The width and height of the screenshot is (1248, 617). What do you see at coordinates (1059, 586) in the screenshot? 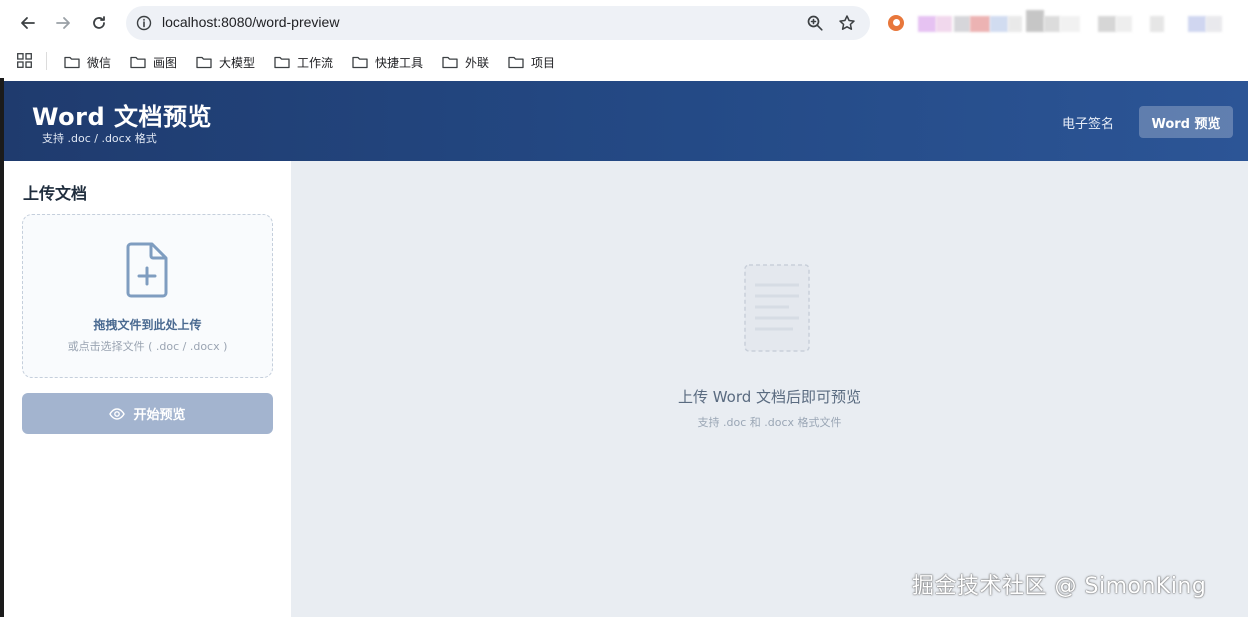
I see `watermark-text: 掘金技术社区 @ SimonKing` at bounding box center [1059, 586].